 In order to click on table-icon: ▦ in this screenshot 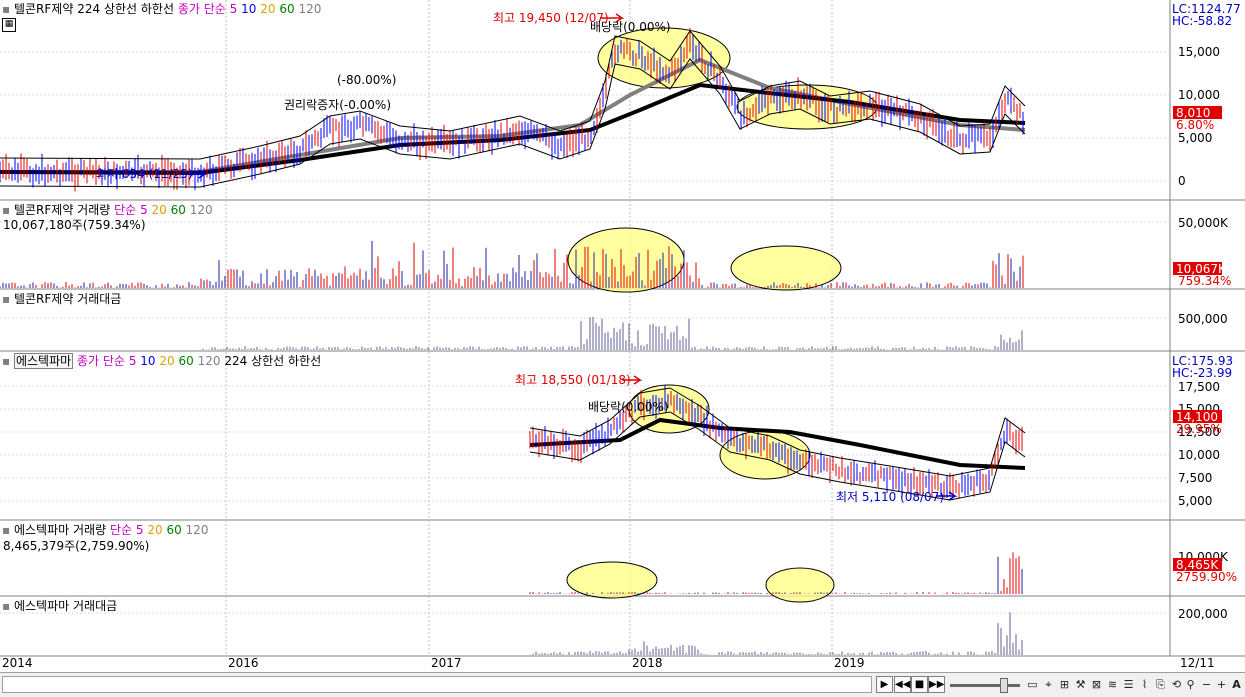, I will do `click(9, 25)`.